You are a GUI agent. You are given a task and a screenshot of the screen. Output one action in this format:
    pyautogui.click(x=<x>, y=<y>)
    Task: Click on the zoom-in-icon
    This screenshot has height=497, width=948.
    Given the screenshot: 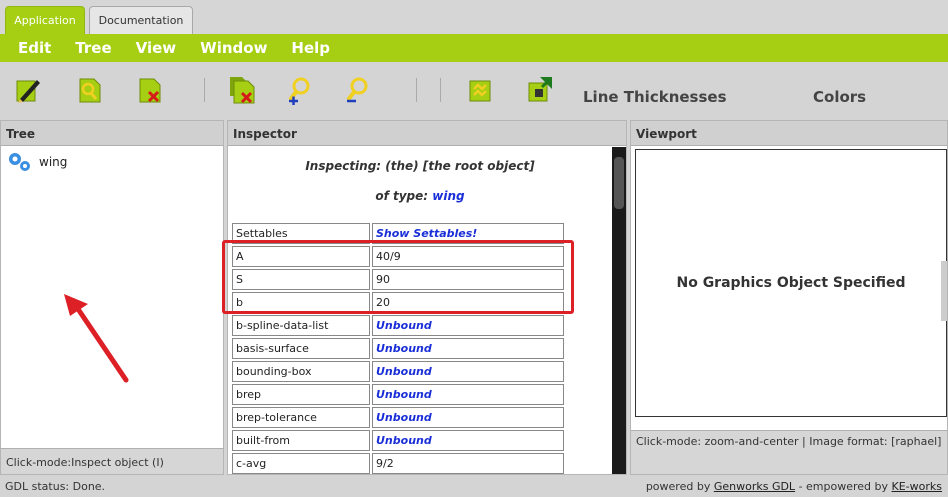 What is the action you would take?
    pyautogui.click(x=300, y=90)
    